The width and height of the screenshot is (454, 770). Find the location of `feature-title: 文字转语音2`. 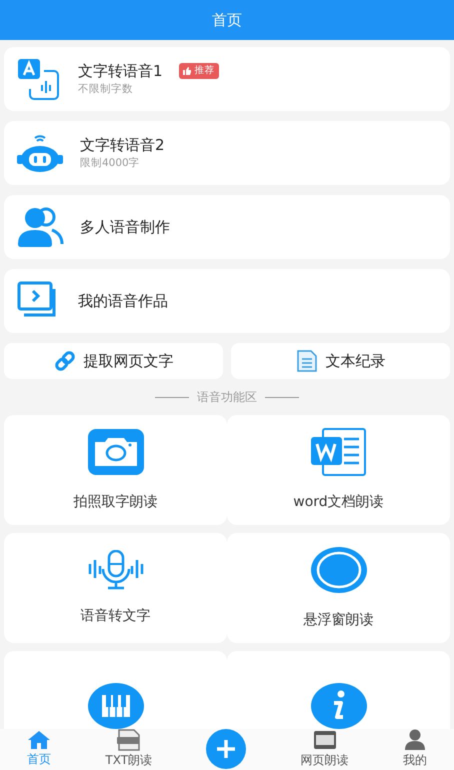

feature-title: 文字转语音2 is located at coordinates (122, 145).